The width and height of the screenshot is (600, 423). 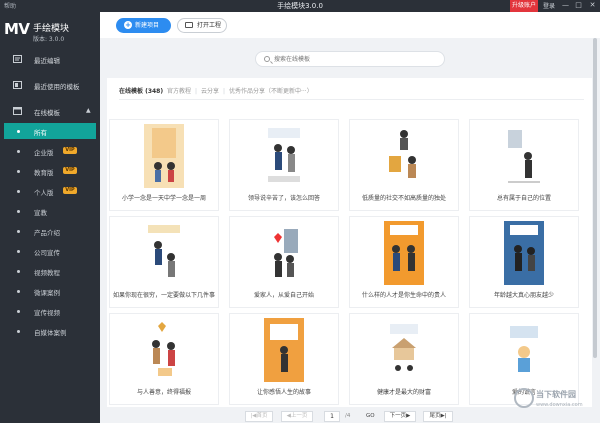 I want to click on minimize-button: —, so click(x=565, y=5).